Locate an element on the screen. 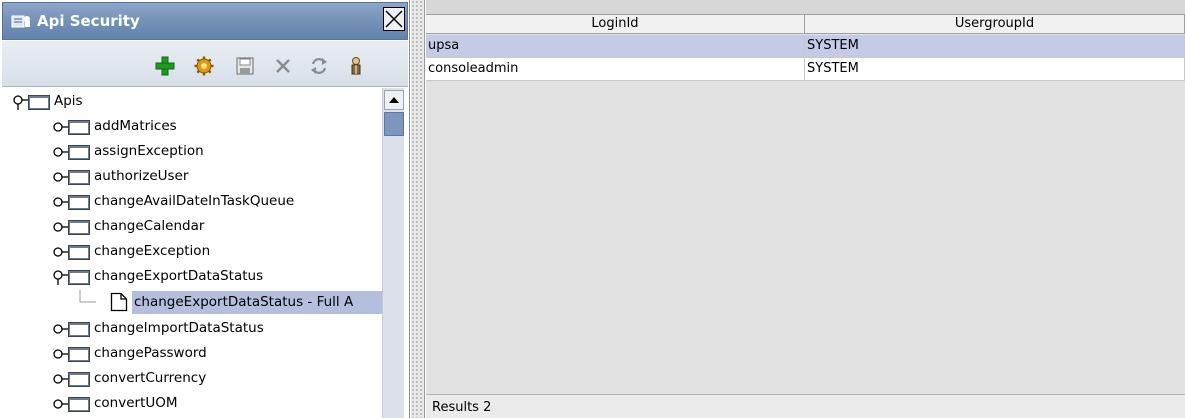  tree-item: changePassword is located at coordinates (192, 354).